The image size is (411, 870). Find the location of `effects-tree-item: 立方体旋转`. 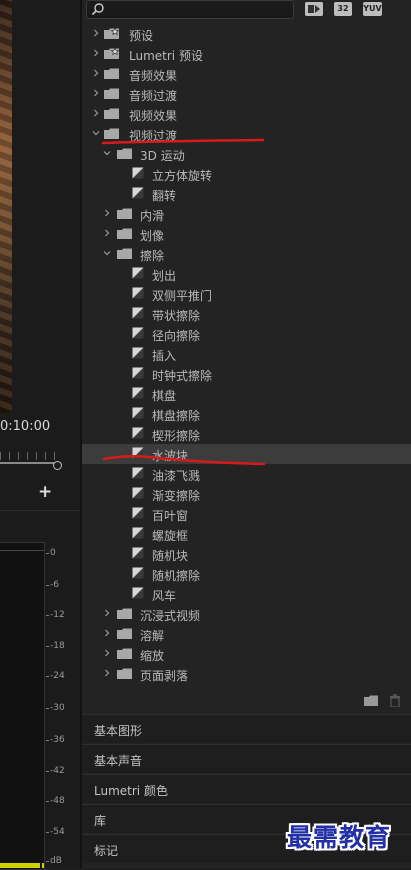

effects-tree-item: 立方体旋转 is located at coordinates (246, 174).